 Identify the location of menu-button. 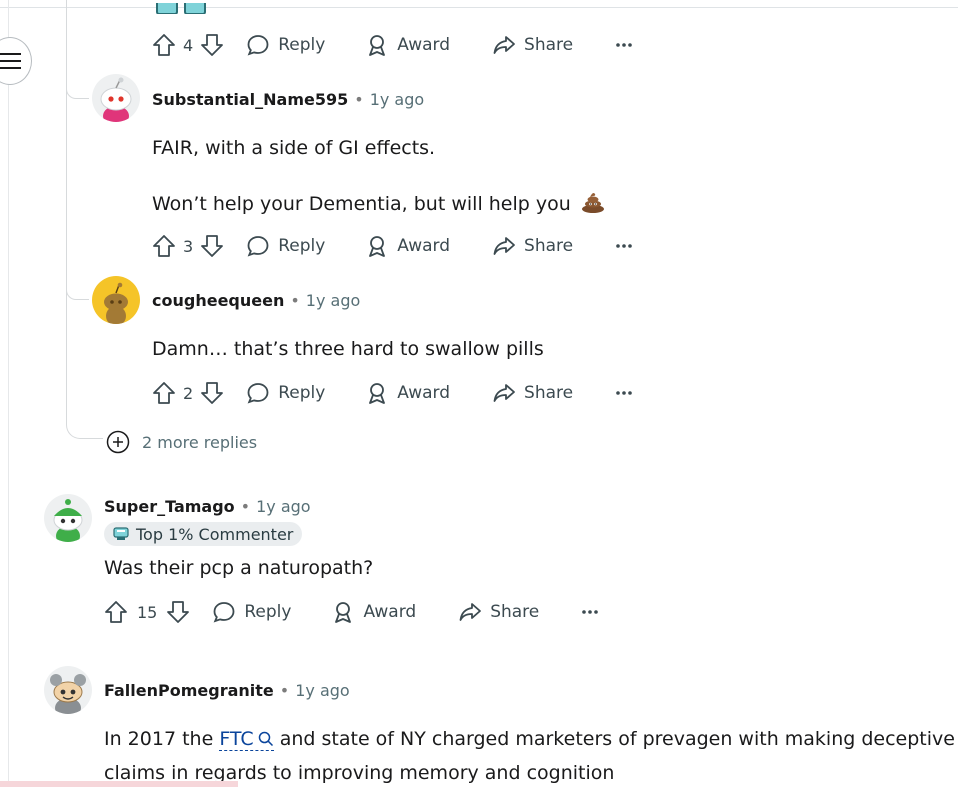
(16, 61).